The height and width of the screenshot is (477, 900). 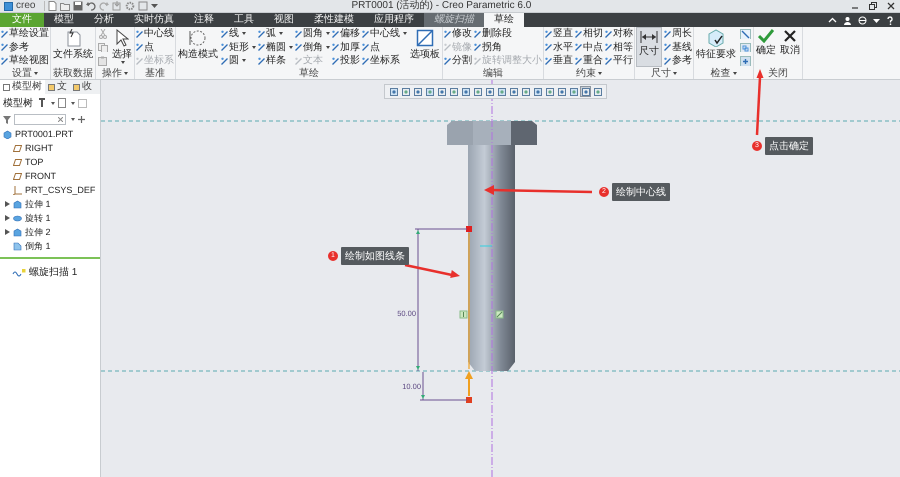 What do you see at coordinates (73, 47) in the screenshot?
I see `ribbon-button: 文件系统` at bounding box center [73, 47].